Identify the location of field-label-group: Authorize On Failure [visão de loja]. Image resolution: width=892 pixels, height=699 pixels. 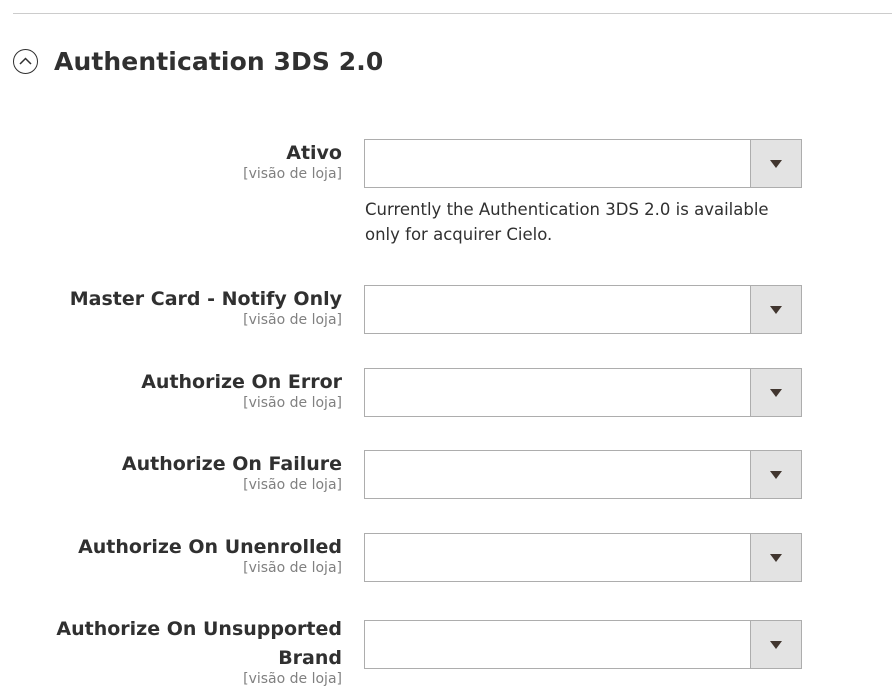
(192, 472).